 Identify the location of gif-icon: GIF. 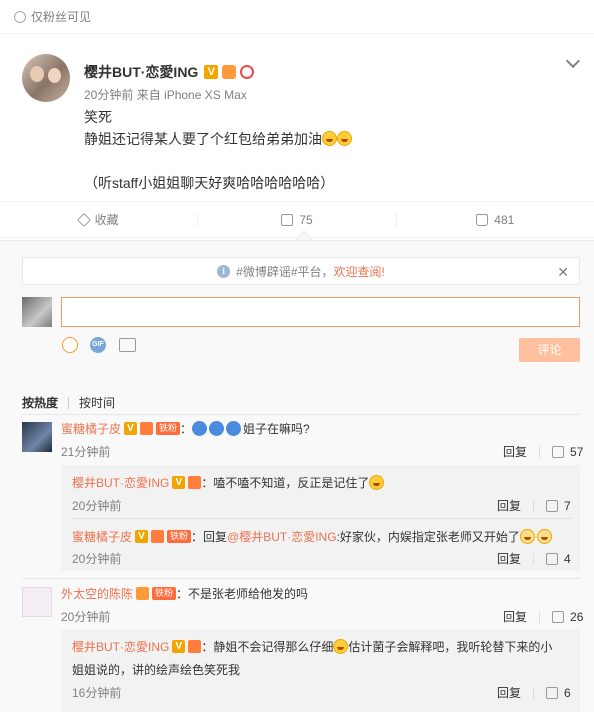
(98, 345).